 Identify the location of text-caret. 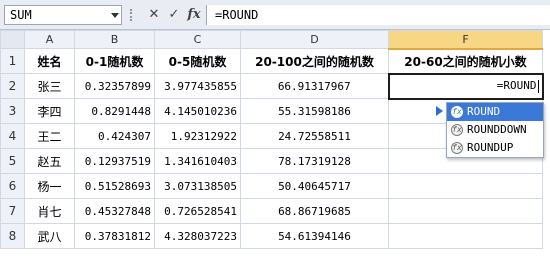
(538, 86).